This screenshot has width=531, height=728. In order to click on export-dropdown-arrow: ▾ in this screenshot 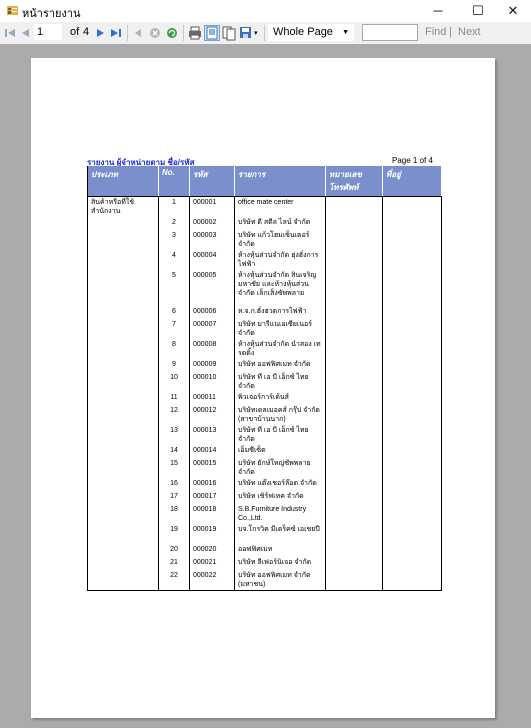, I will do `click(256, 33)`.